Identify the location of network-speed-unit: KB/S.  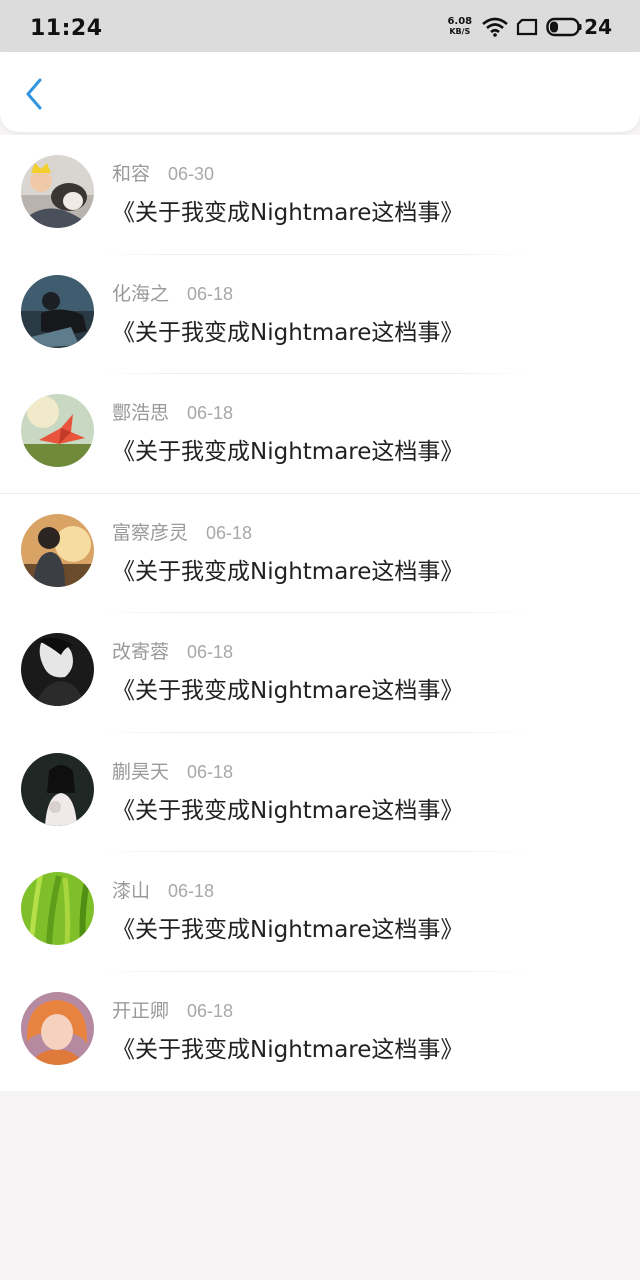
(460, 31).